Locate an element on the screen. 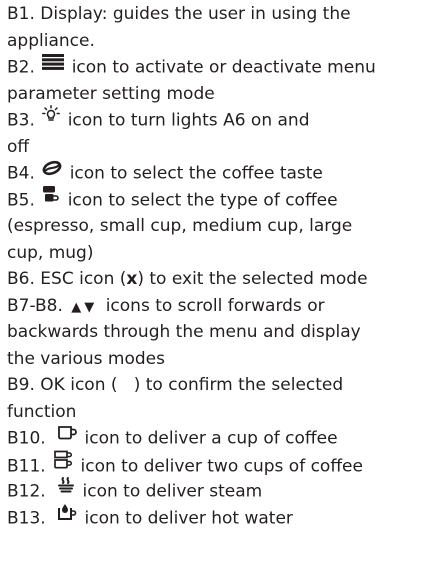 This screenshot has width=439, height=584. b10-line: B10. icon to deliver a cup of coffee is located at coordinates (223, 438).